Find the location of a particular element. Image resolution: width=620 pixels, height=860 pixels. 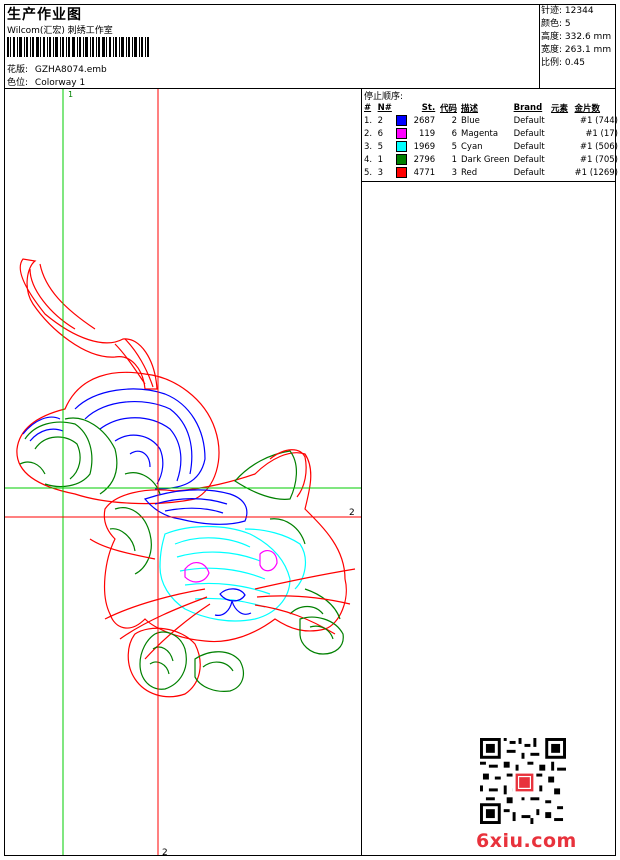

row-index: 2. is located at coordinates (368, 133).